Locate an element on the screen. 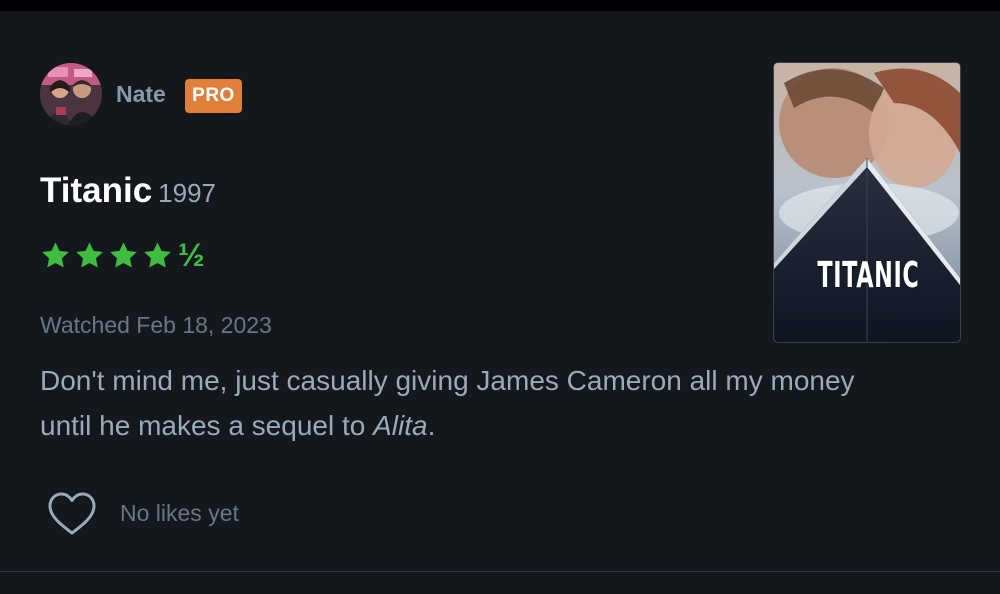 This screenshot has height=594, width=1000. review-text-italic: Alita is located at coordinates (400, 425).